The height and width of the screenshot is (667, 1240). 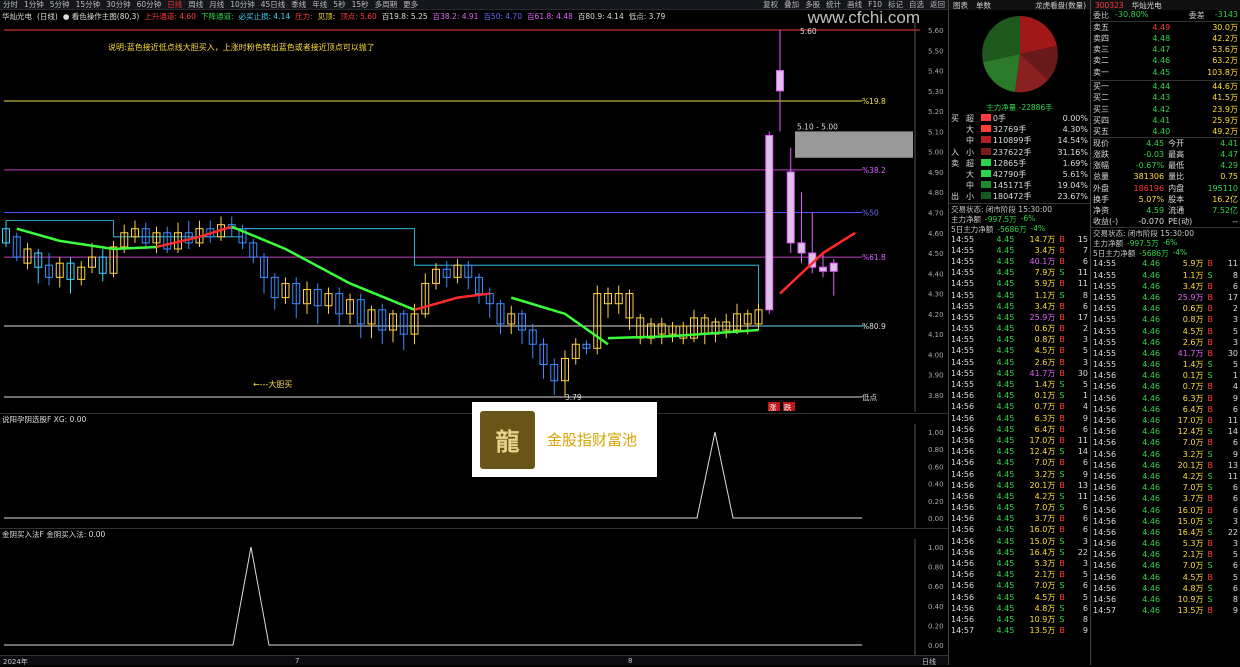 What do you see at coordinates (1019, 219) in the screenshot?
I see `net-flow-row: 主力净额 -997.5万 -6%` at bounding box center [1019, 219].